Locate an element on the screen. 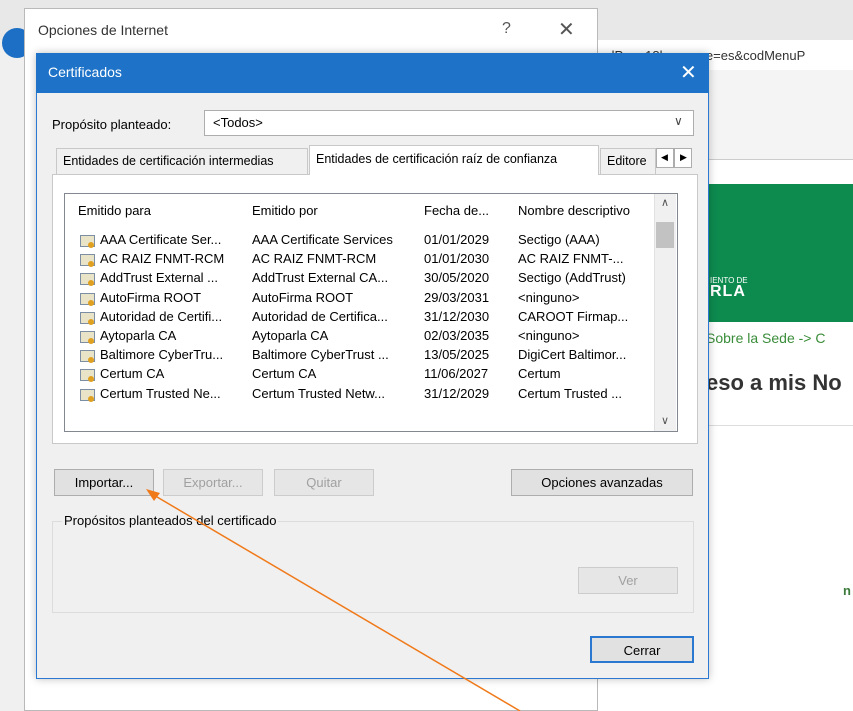 This screenshot has width=853, height=711. site-text-fragment: n is located at coordinates (847, 590).